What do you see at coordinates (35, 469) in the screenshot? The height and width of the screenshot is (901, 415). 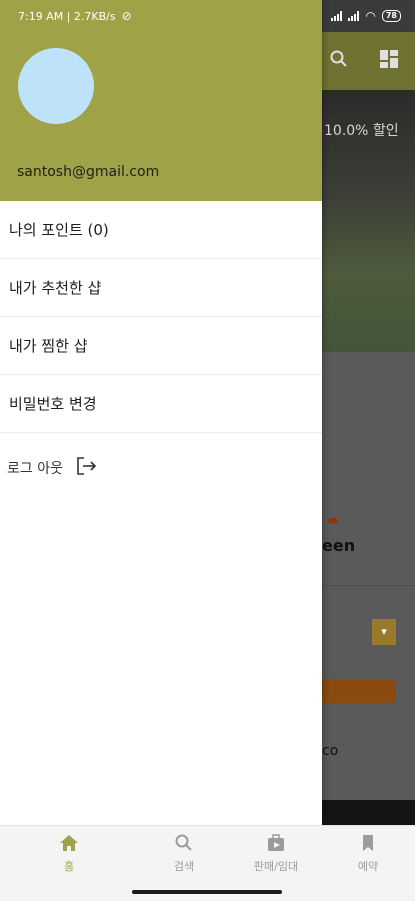 I see `logout-label: 로그 아웃` at bounding box center [35, 469].